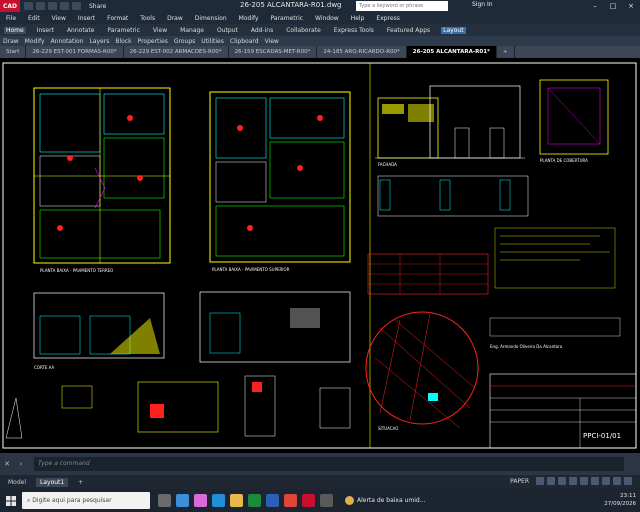 This screenshot has width=640, height=512. Describe the element at coordinates (326, 500) in the screenshot. I see `app-icon` at that location.